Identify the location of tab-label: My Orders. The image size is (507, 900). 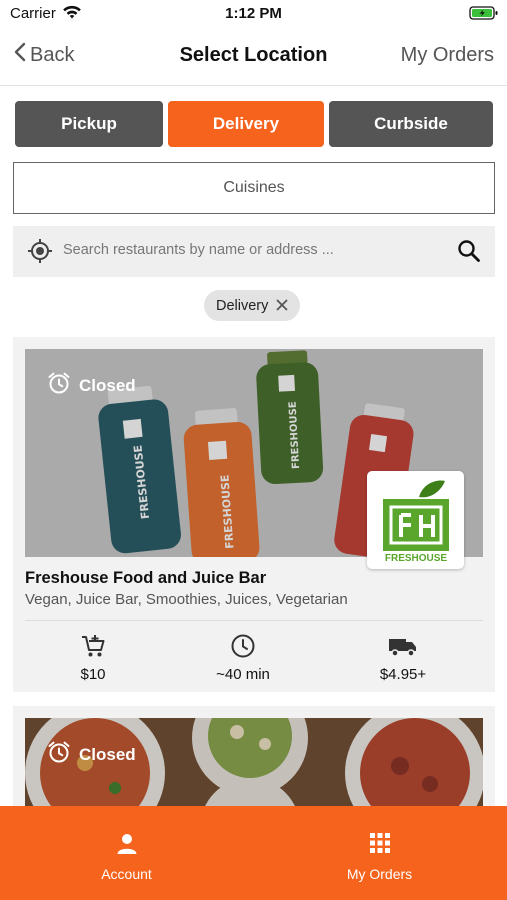
(379, 874).